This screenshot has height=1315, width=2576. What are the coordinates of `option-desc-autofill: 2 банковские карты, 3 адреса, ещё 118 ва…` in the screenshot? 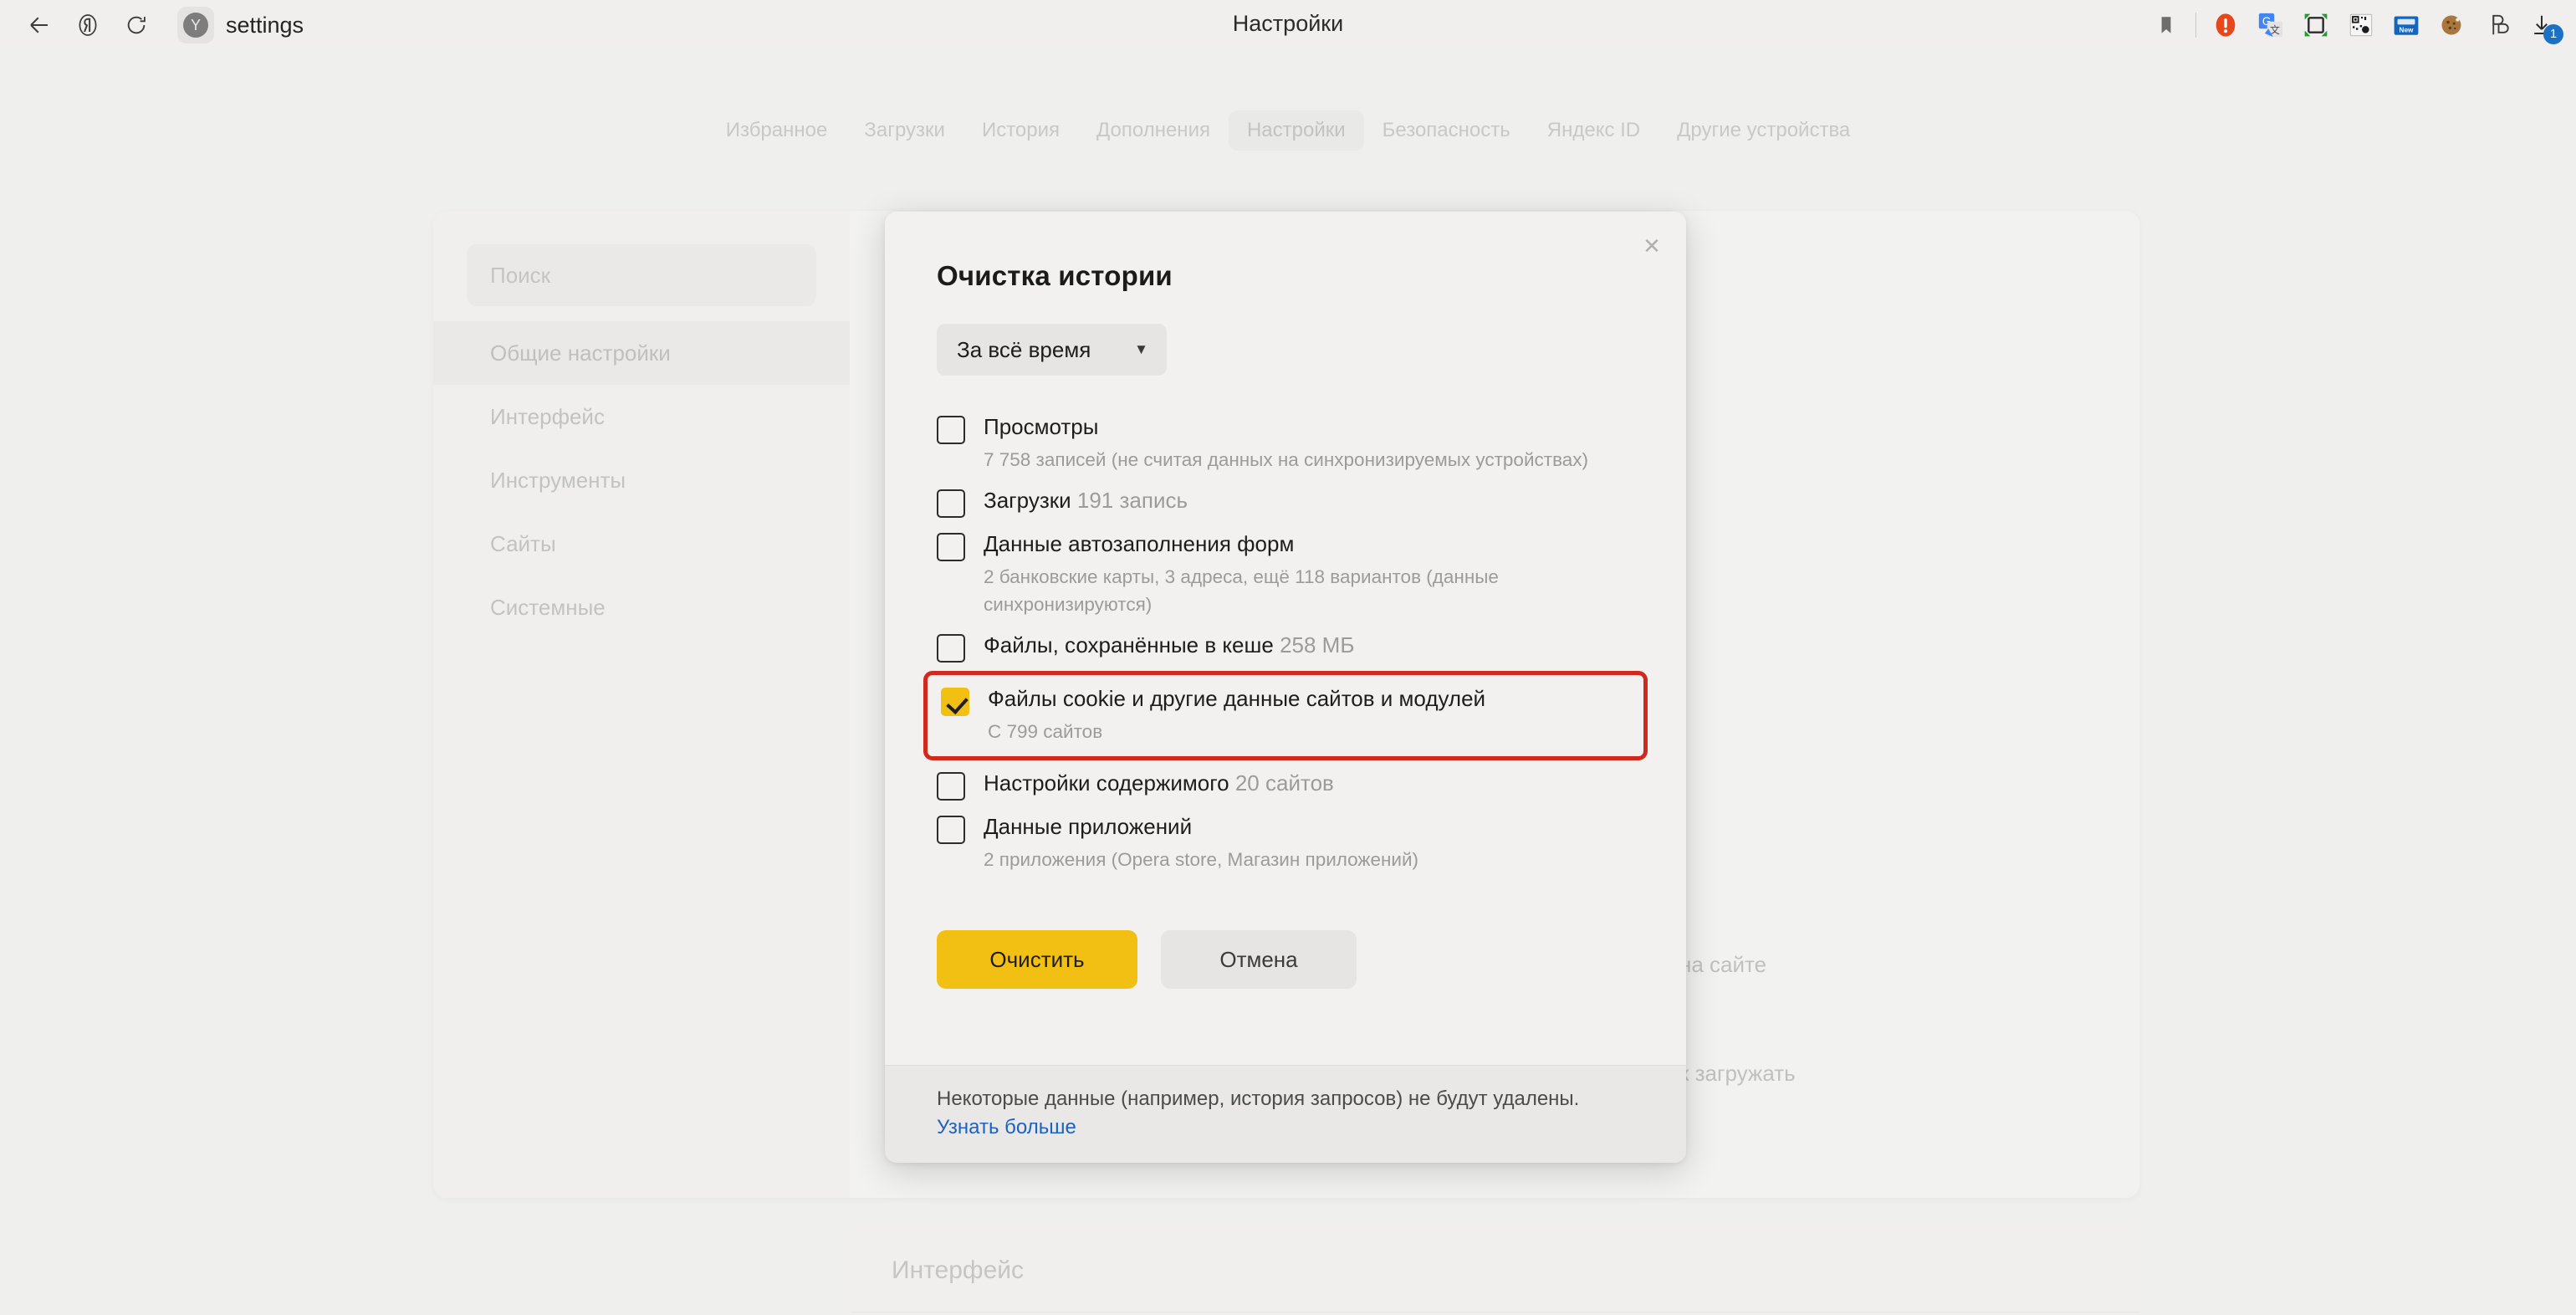 It's located at (1241, 591).